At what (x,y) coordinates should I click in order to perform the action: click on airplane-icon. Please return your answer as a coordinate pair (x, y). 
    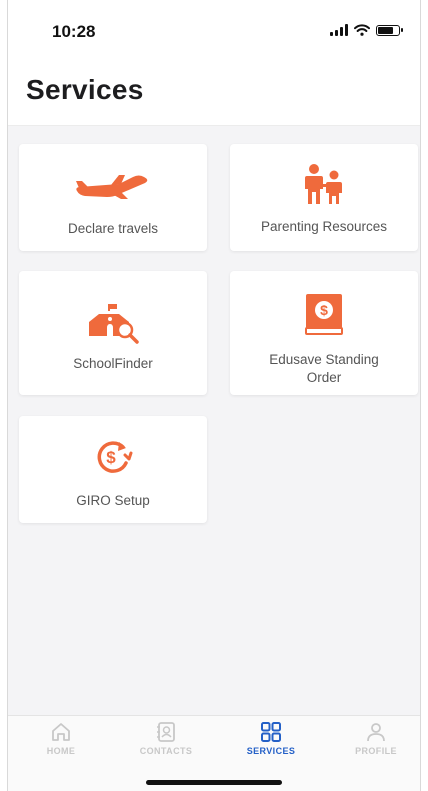
    Looking at the image, I should click on (113, 186).